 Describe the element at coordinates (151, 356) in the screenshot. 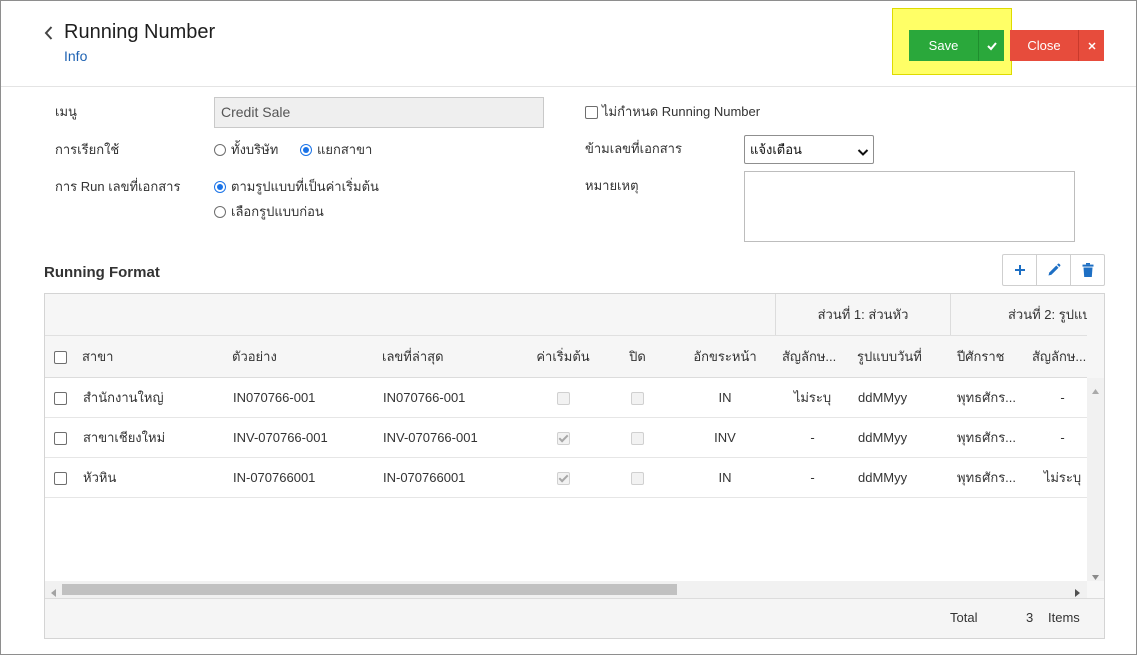

I see `column-header-branch: สาขา` at that location.